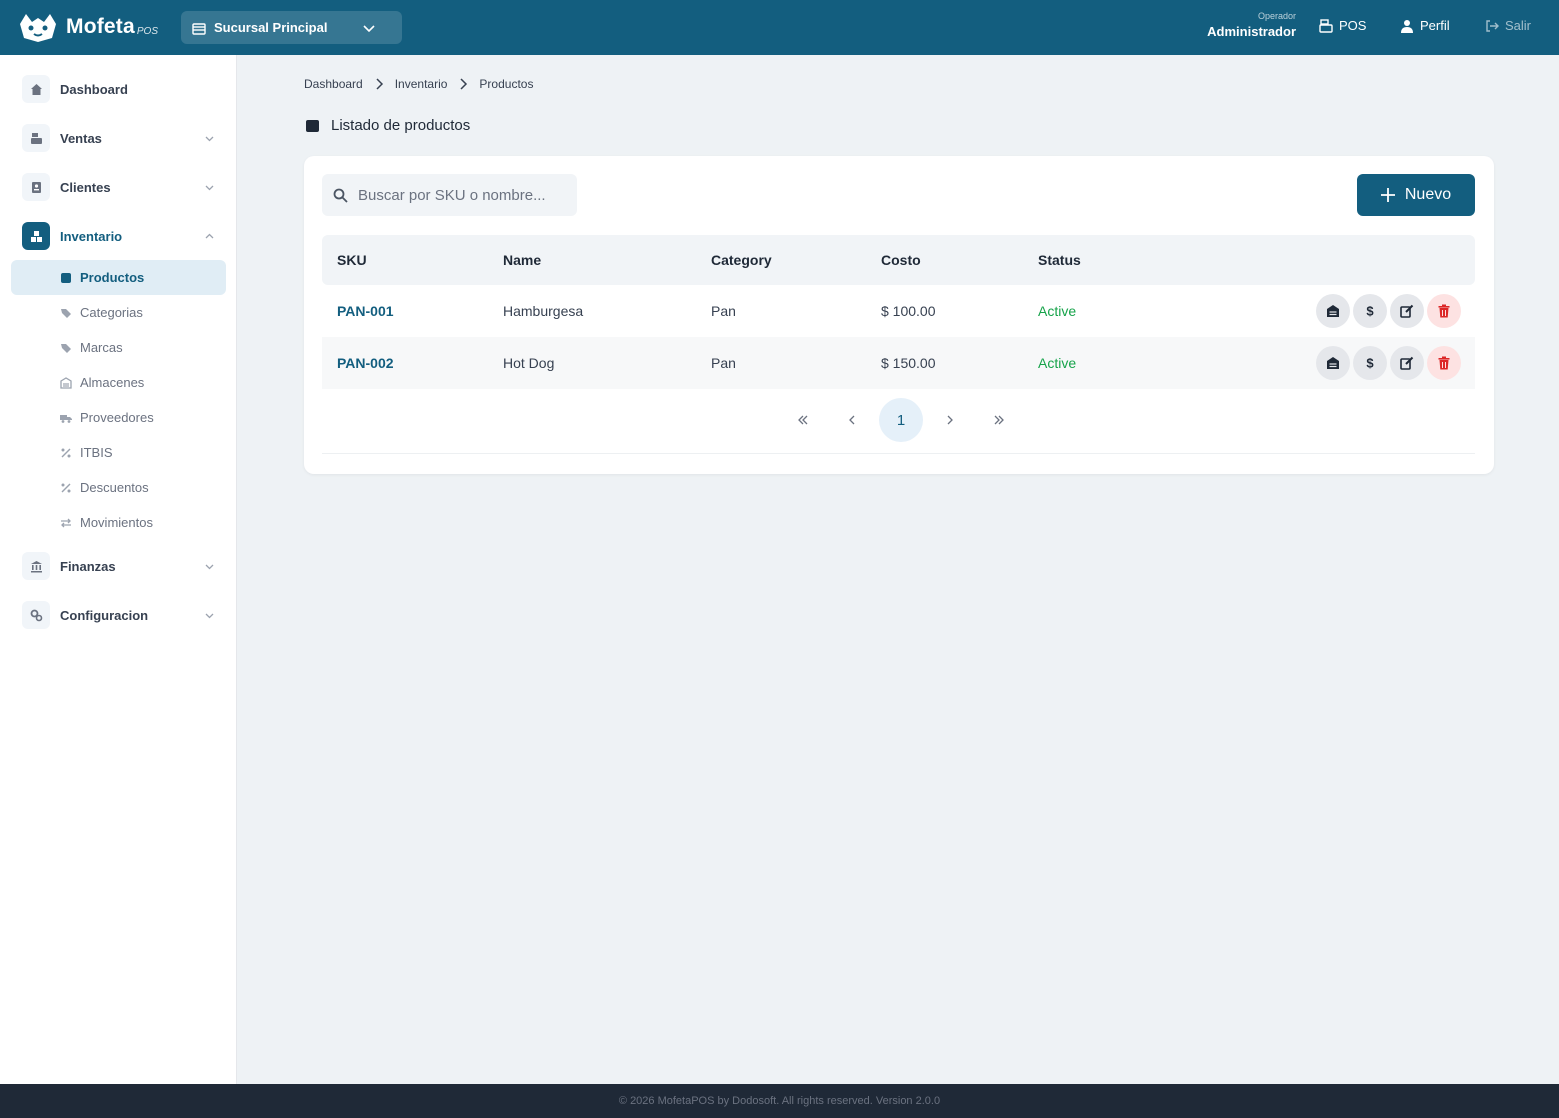  Describe the element at coordinates (36, 187) in the screenshot. I see `contact-icon` at that location.